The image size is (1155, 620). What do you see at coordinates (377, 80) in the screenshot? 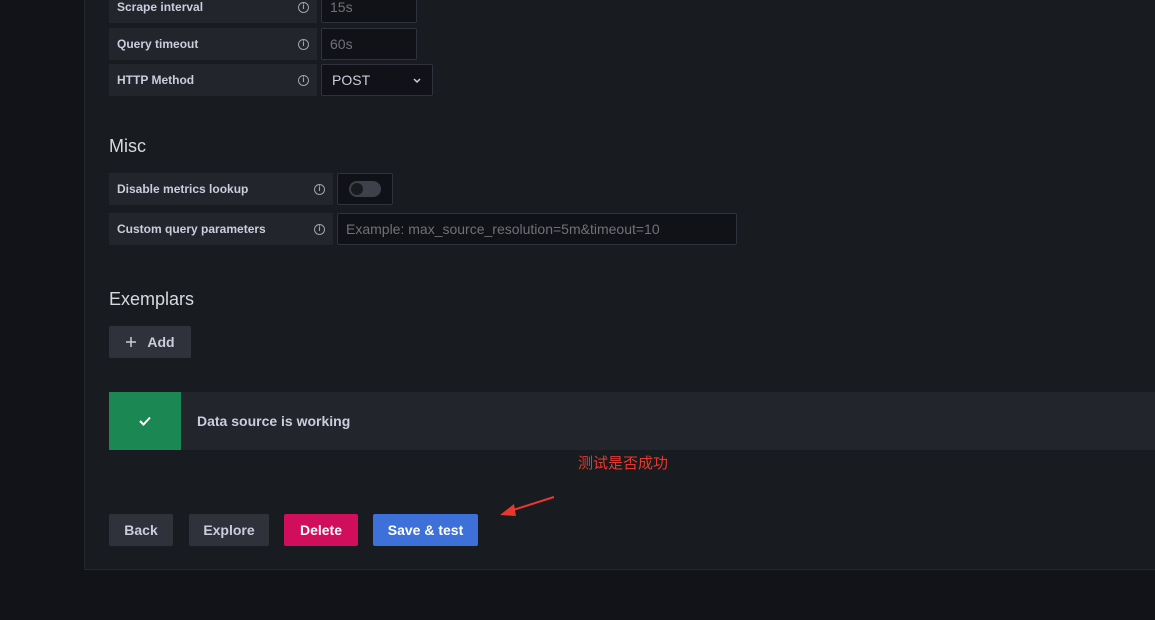
I see `http-method-select: POST` at bounding box center [377, 80].